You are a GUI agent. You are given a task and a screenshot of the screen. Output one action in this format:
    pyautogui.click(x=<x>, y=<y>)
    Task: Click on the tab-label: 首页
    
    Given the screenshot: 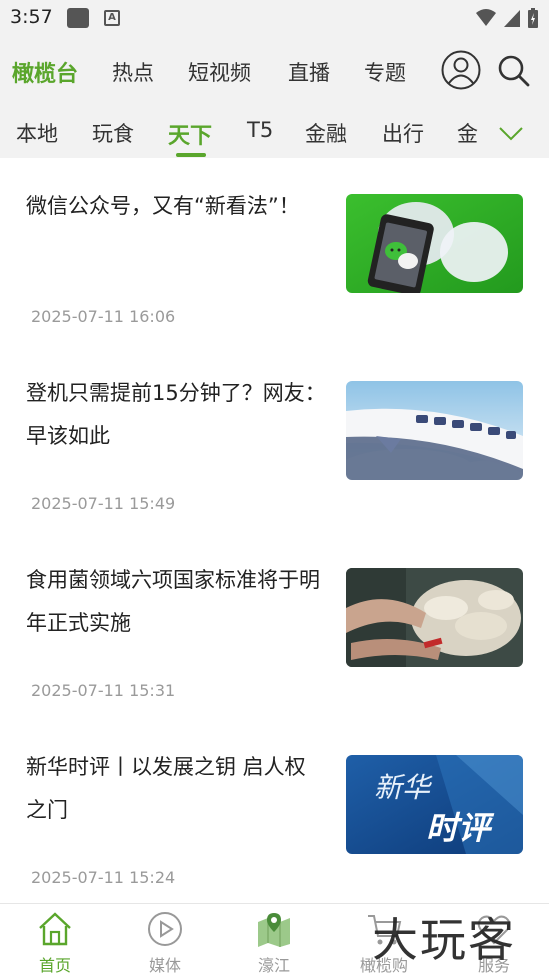 What is the action you would take?
    pyautogui.click(x=54, y=965)
    